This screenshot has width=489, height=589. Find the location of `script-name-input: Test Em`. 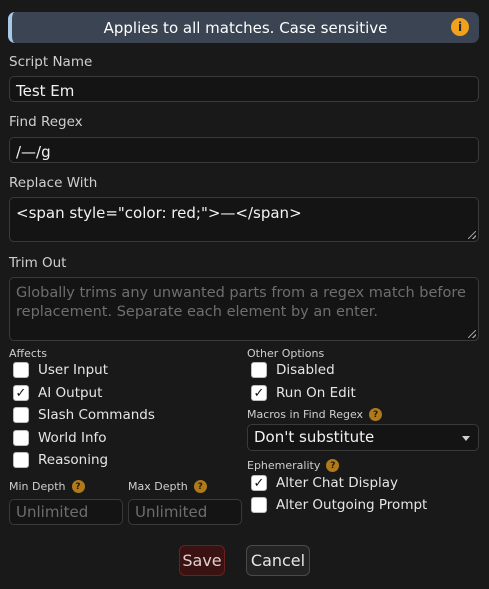

script-name-input: Test Em is located at coordinates (244, 89).